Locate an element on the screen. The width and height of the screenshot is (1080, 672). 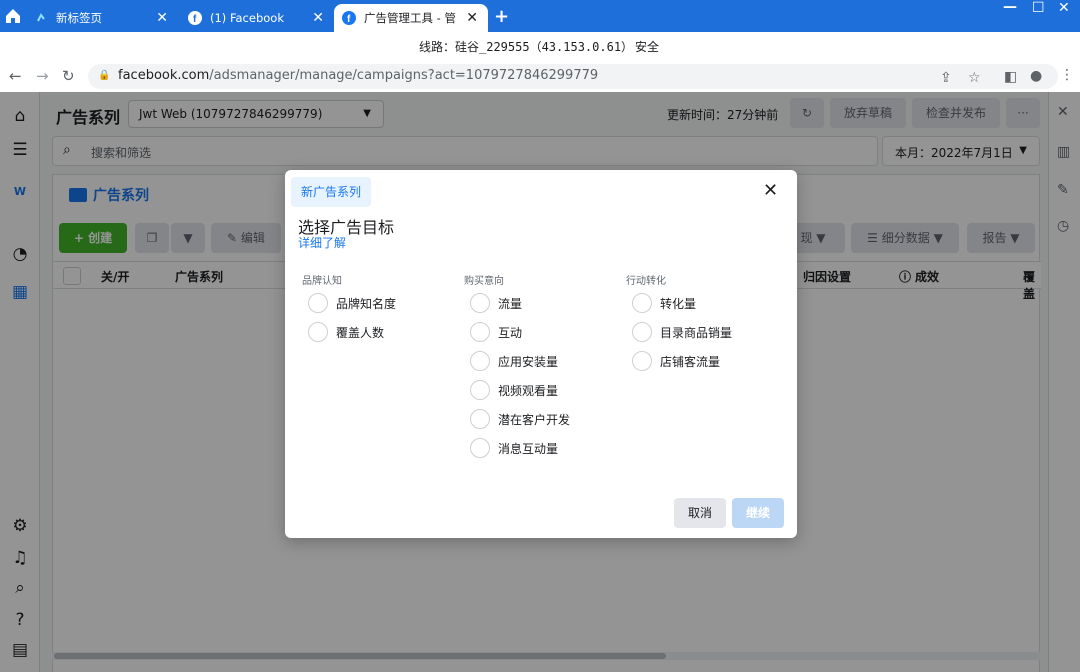
minimize-icon: — is located at coordinates (1010, 9).